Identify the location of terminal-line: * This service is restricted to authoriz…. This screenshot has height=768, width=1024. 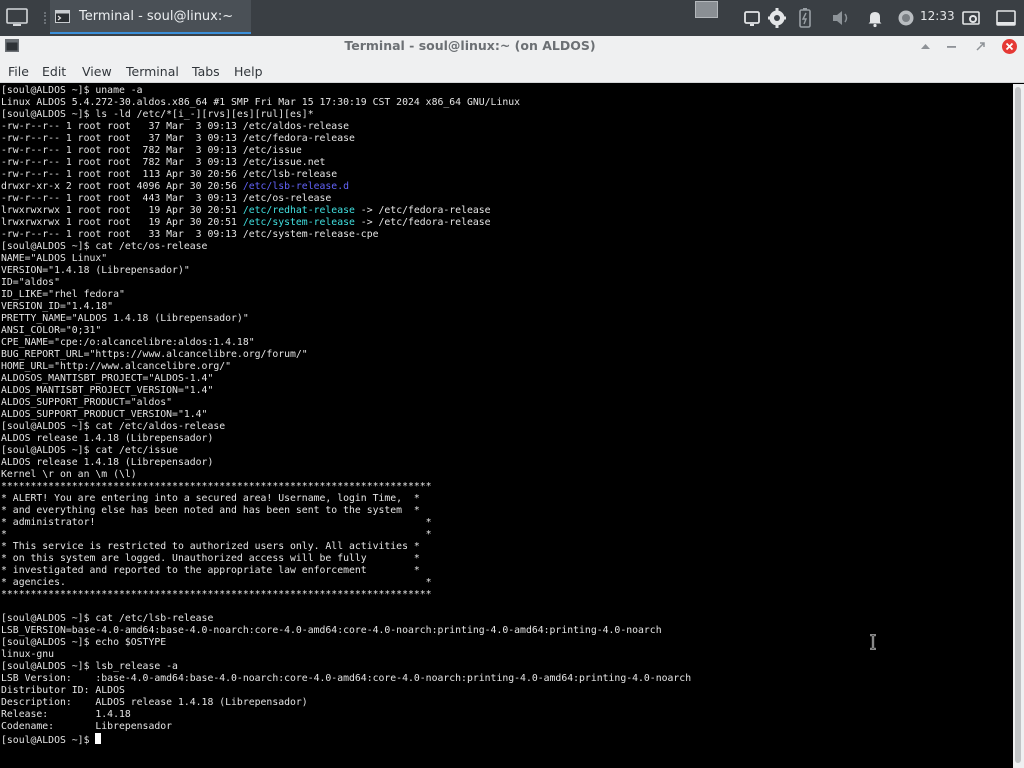
(210, 546).